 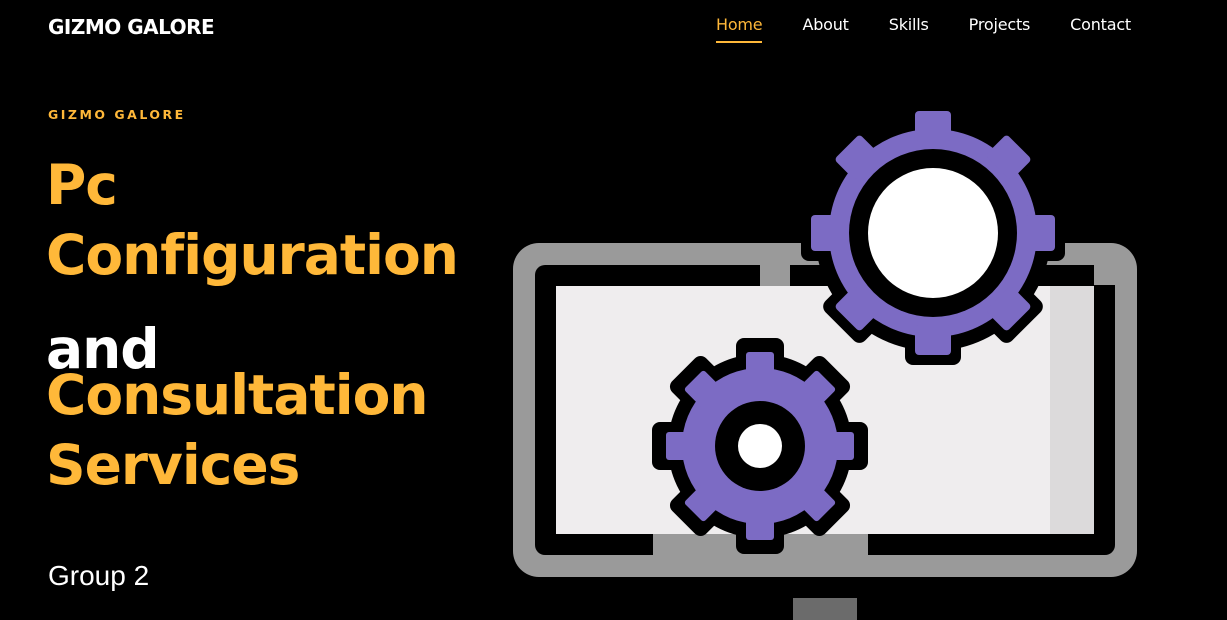 I want to click on nav-projects: Projects, so click(x=1000, y=29).